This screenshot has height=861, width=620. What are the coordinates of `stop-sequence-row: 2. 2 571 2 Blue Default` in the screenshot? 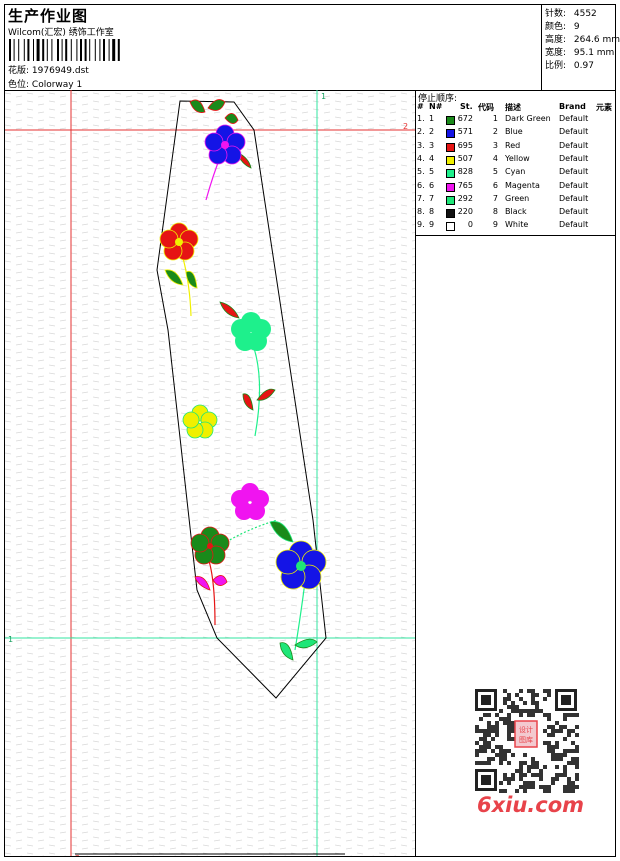 It's located at (515, 133).